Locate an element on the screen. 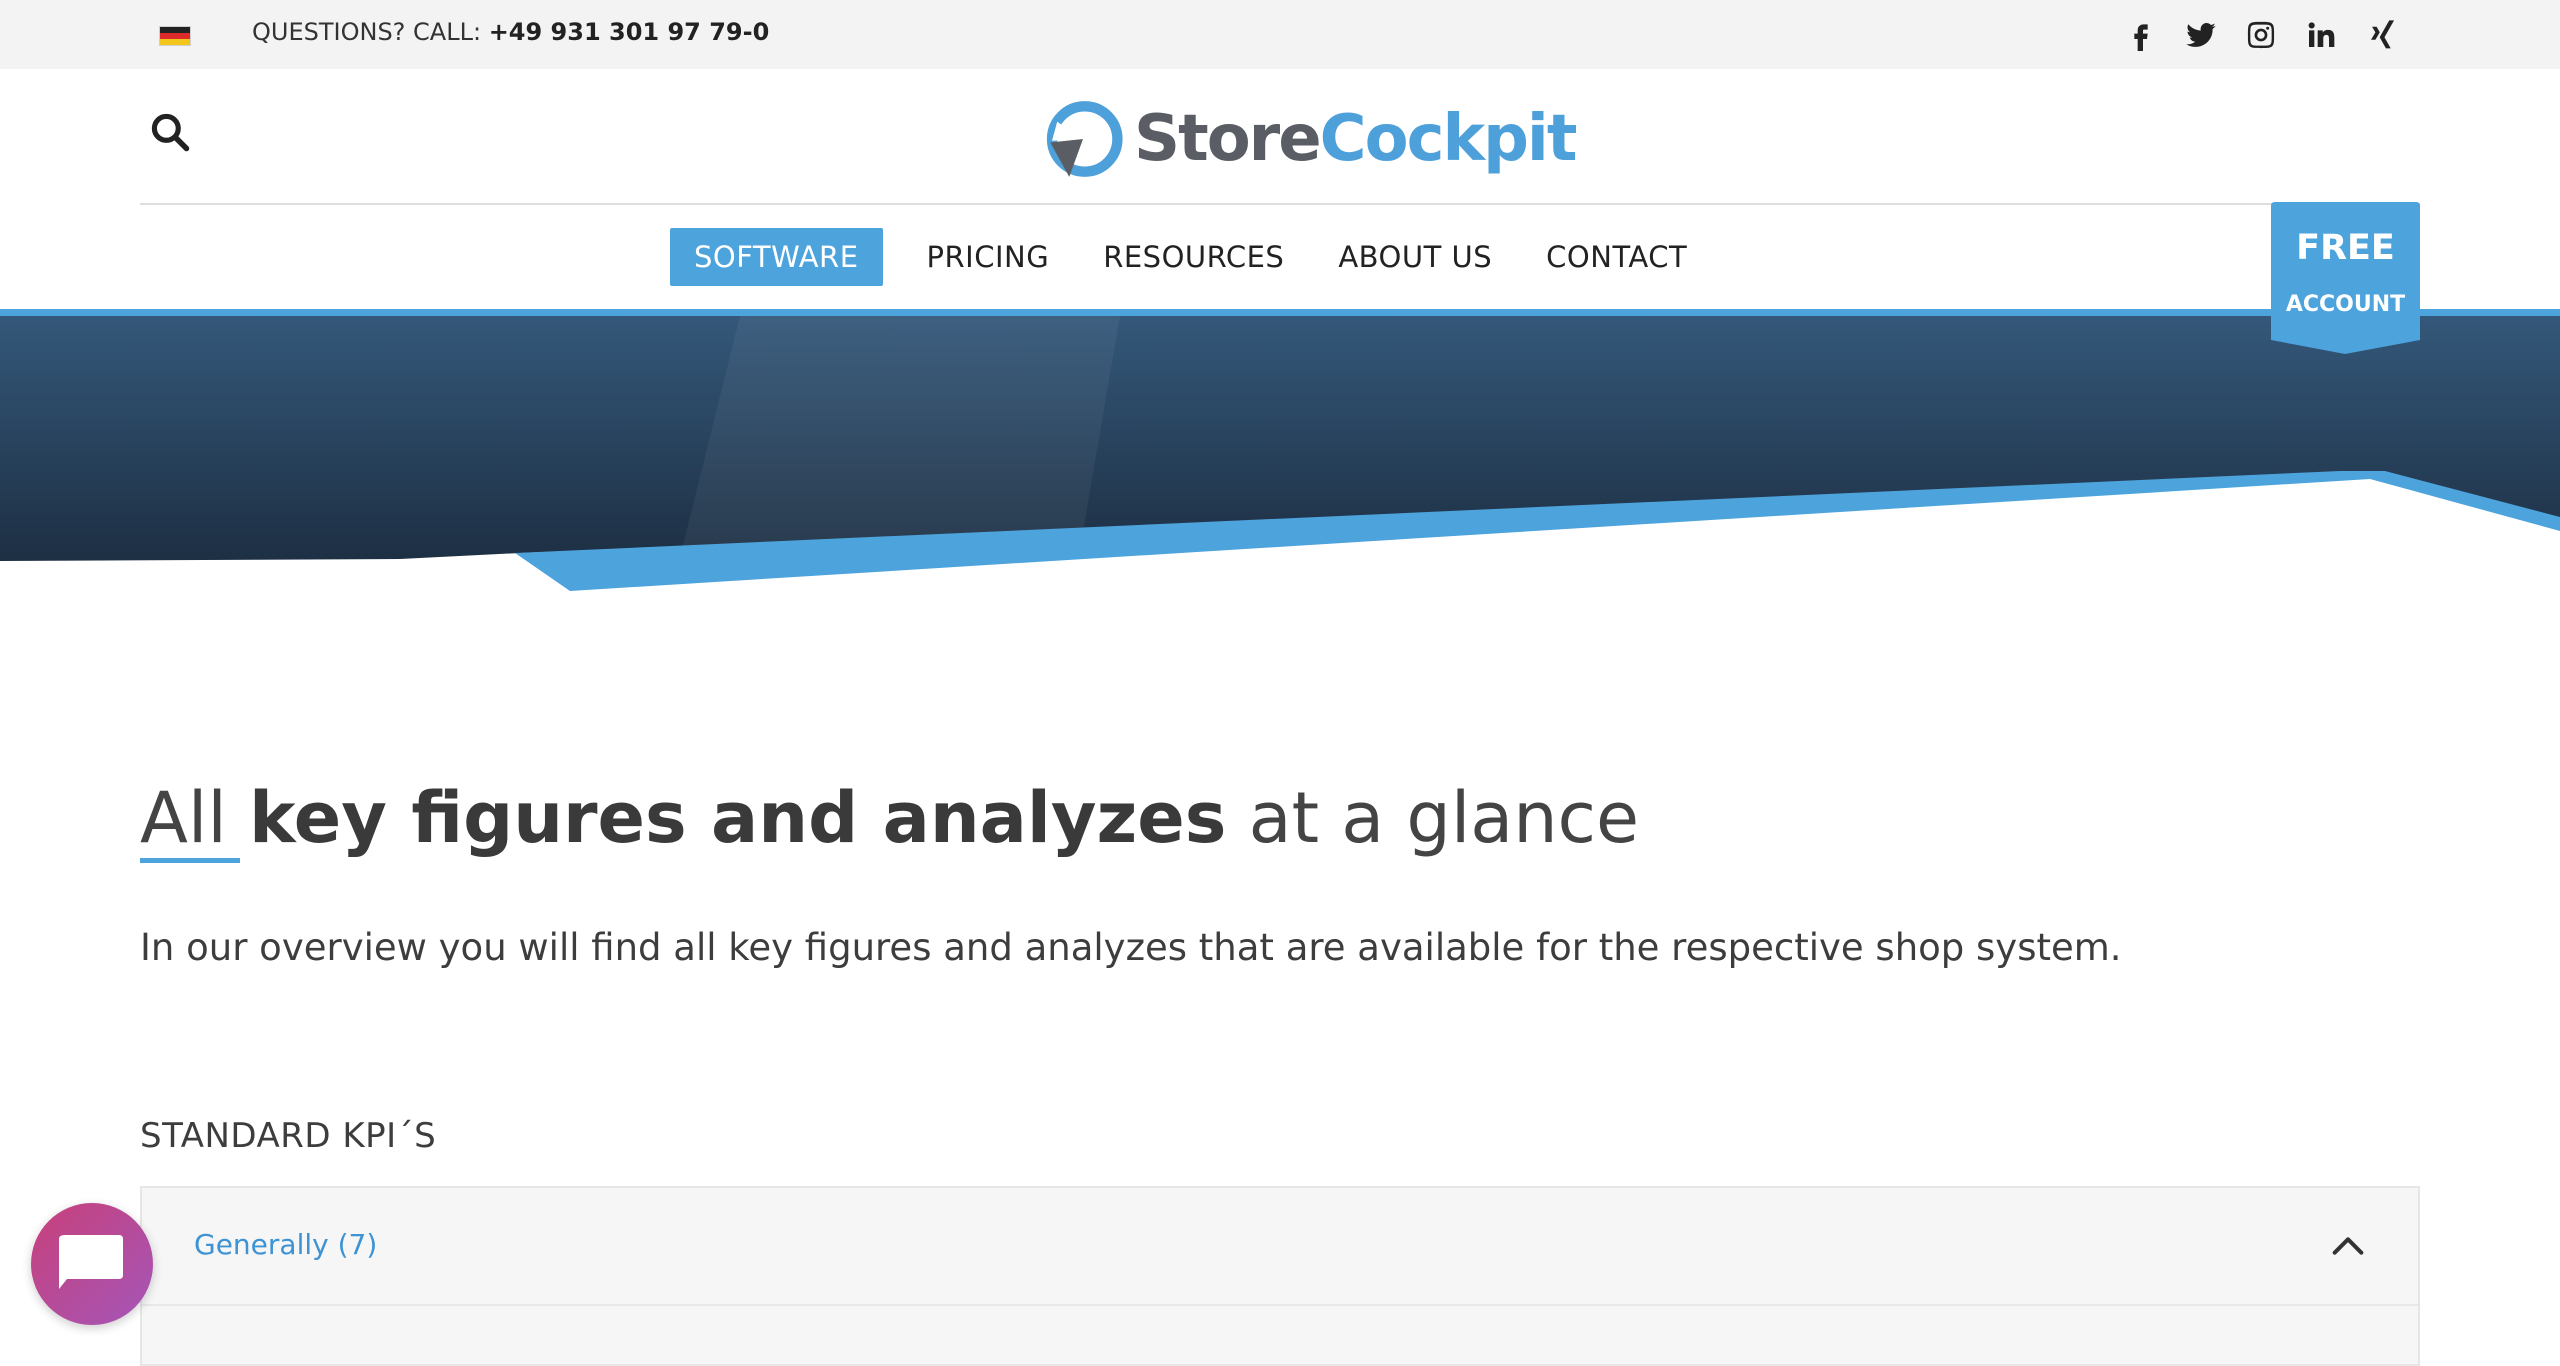  nav-item-about-us: ABOUT US is located at coordinates (1415, 257).